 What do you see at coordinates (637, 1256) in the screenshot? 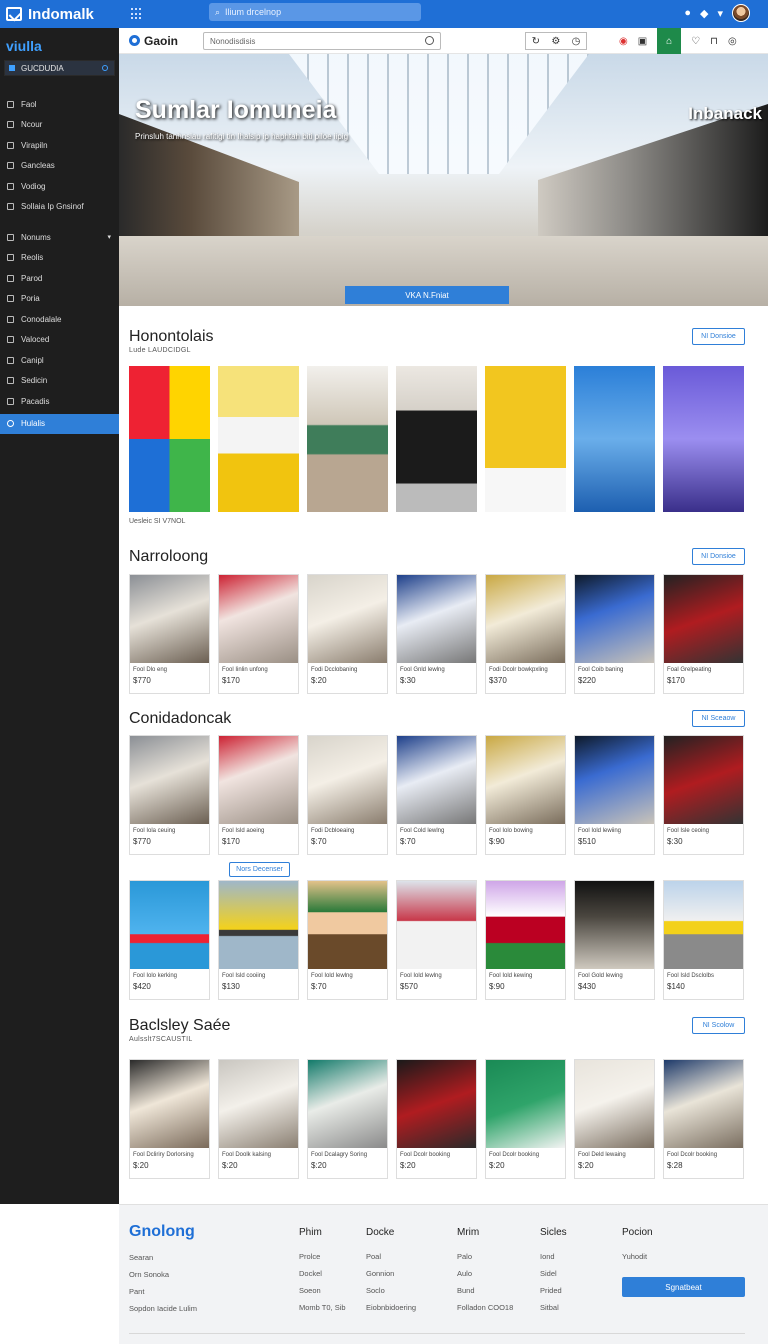
I see `footer-link: Yuhodit` at bounding box center [637, 1256].